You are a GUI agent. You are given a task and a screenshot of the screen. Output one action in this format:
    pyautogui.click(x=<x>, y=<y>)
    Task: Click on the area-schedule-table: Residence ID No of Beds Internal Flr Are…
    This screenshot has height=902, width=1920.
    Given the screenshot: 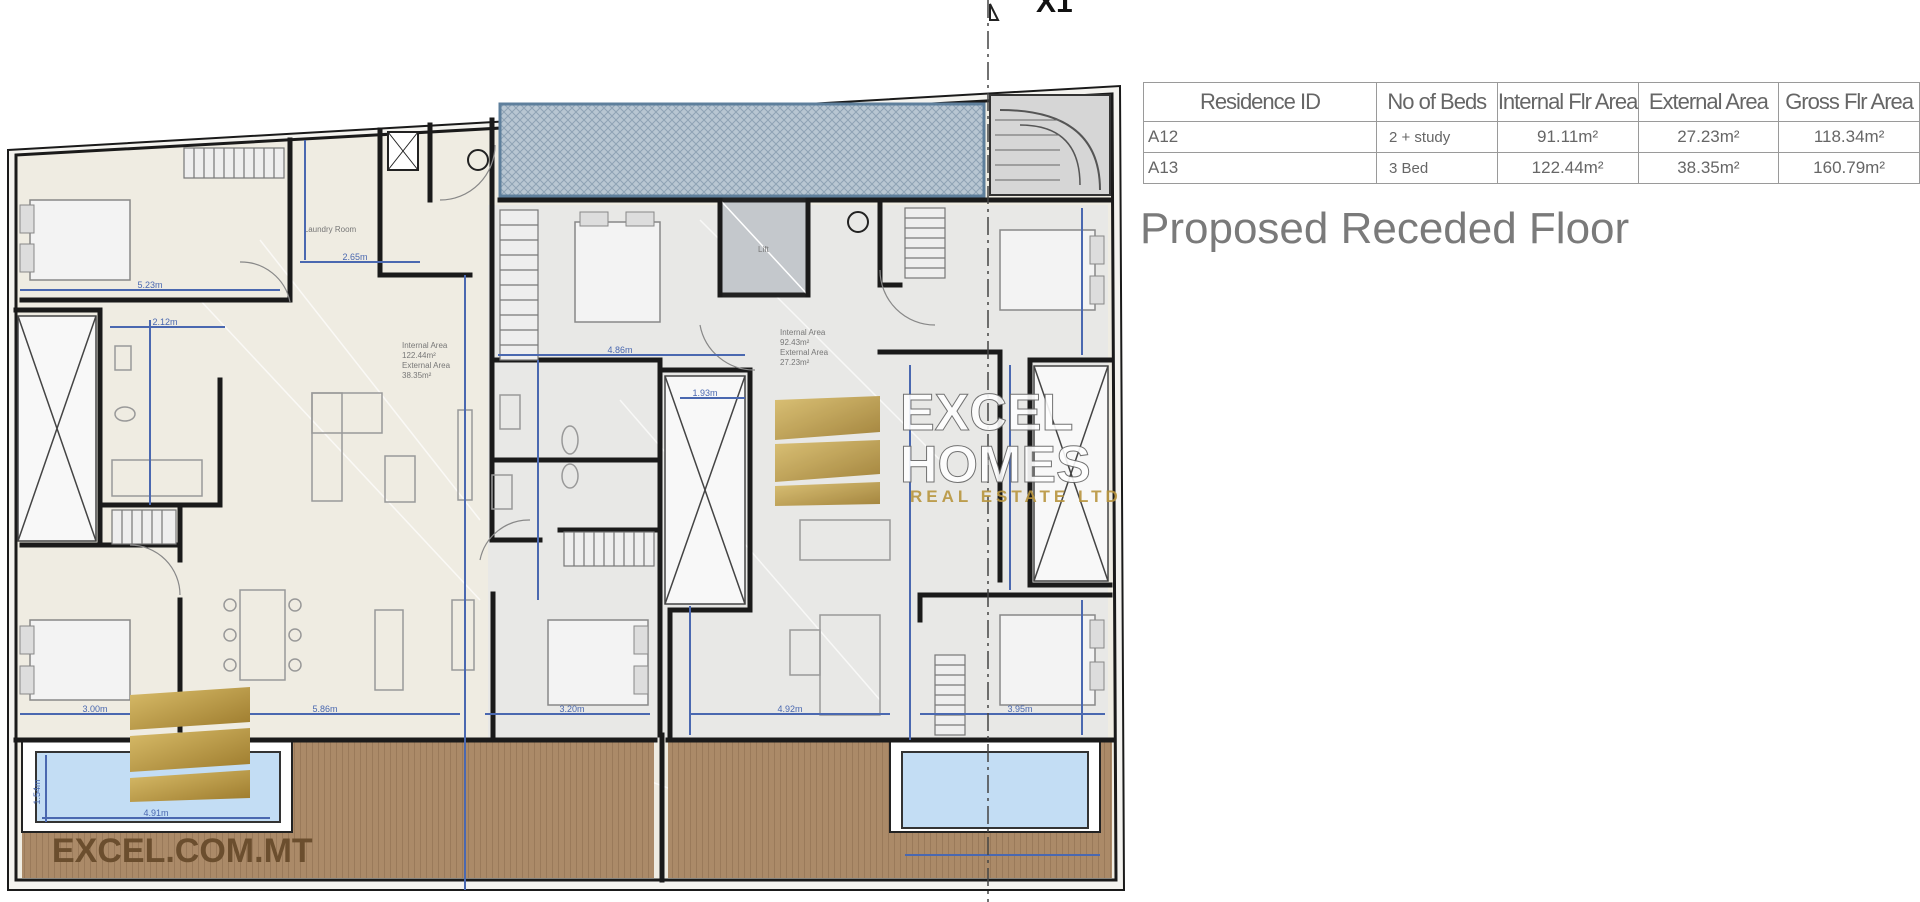 What is the action you would take?
    pyautogui.click(x=1531, y=133)
    